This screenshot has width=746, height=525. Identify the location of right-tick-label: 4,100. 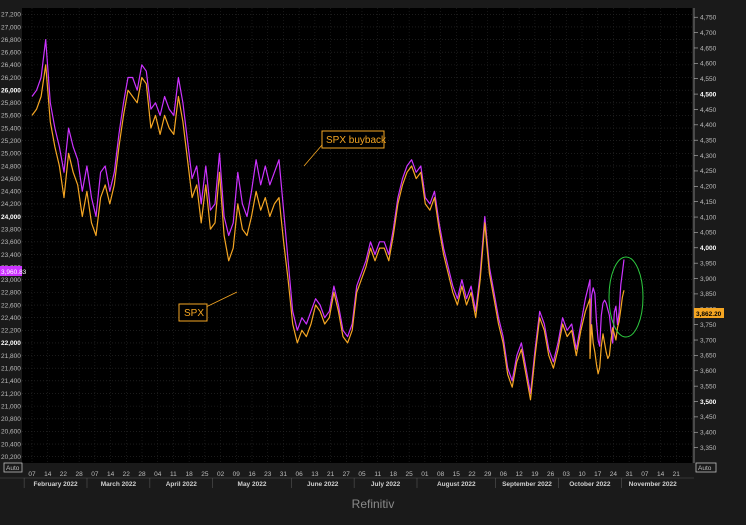
(708, 217).